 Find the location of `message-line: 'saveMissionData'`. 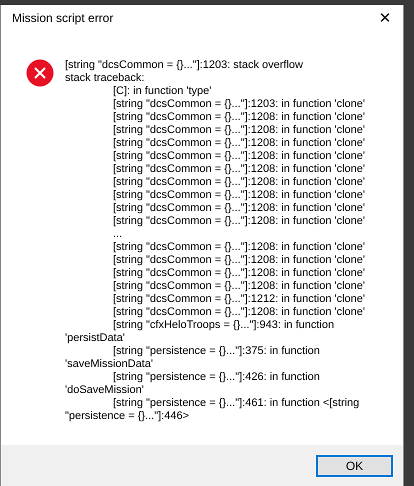

message-line: 'saveMissionData' is located at coordinates (109, 364).